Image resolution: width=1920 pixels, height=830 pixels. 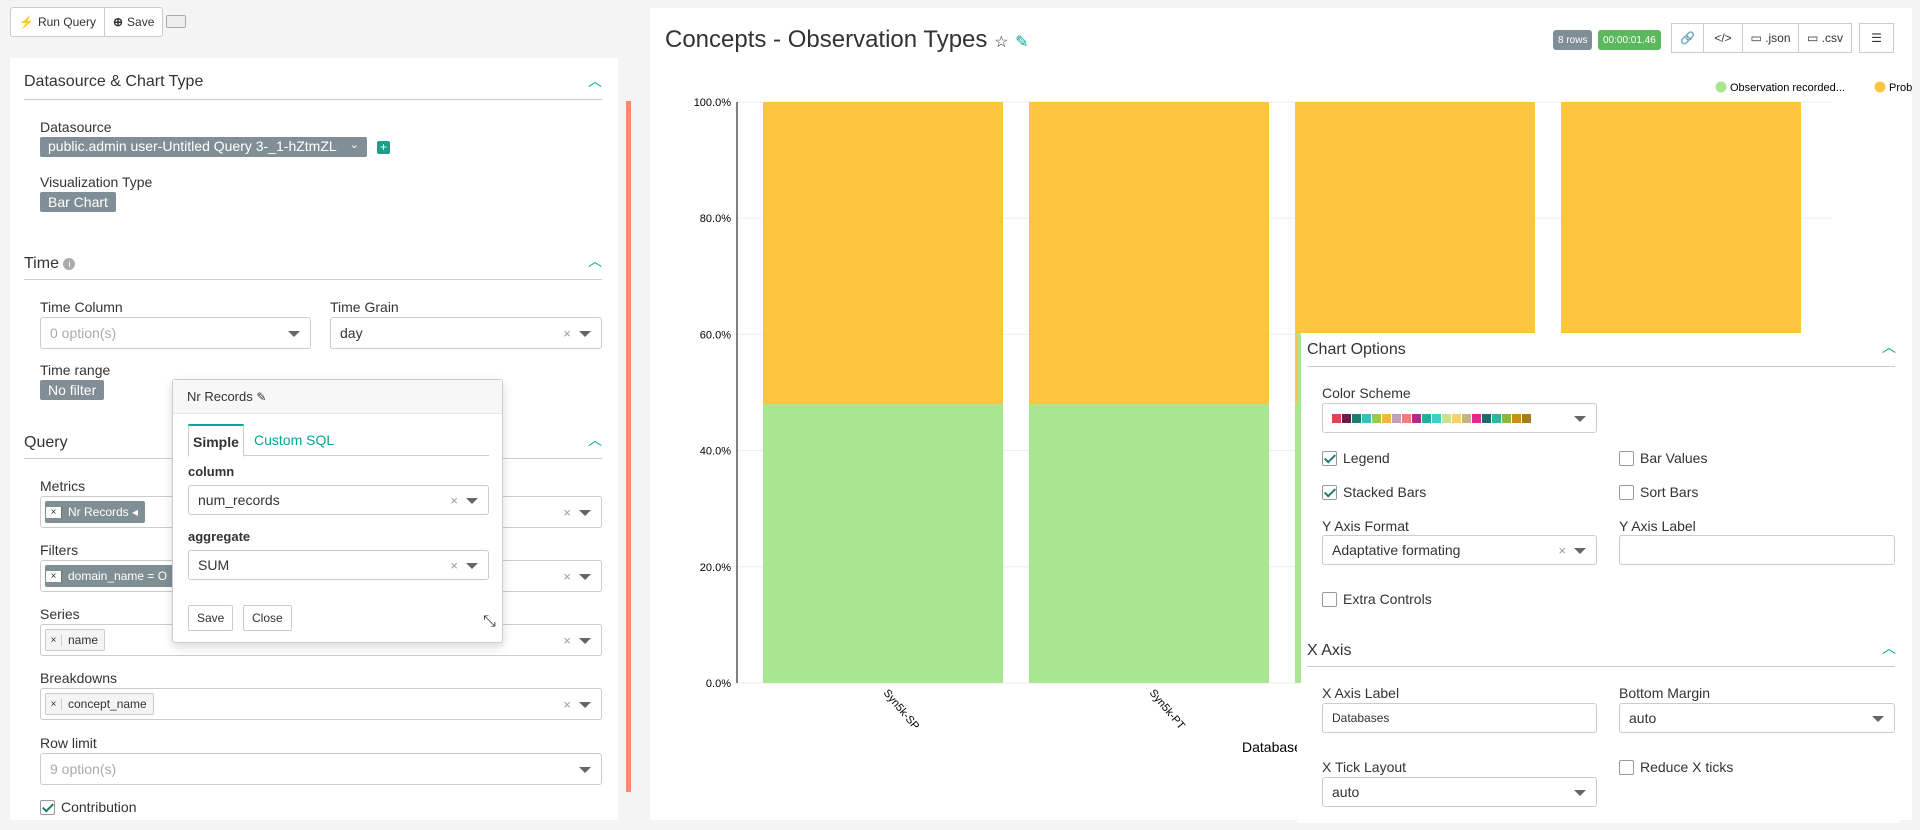 I want to click on tab-custom-sql: Custom SQL, so click(x=294, y=440).